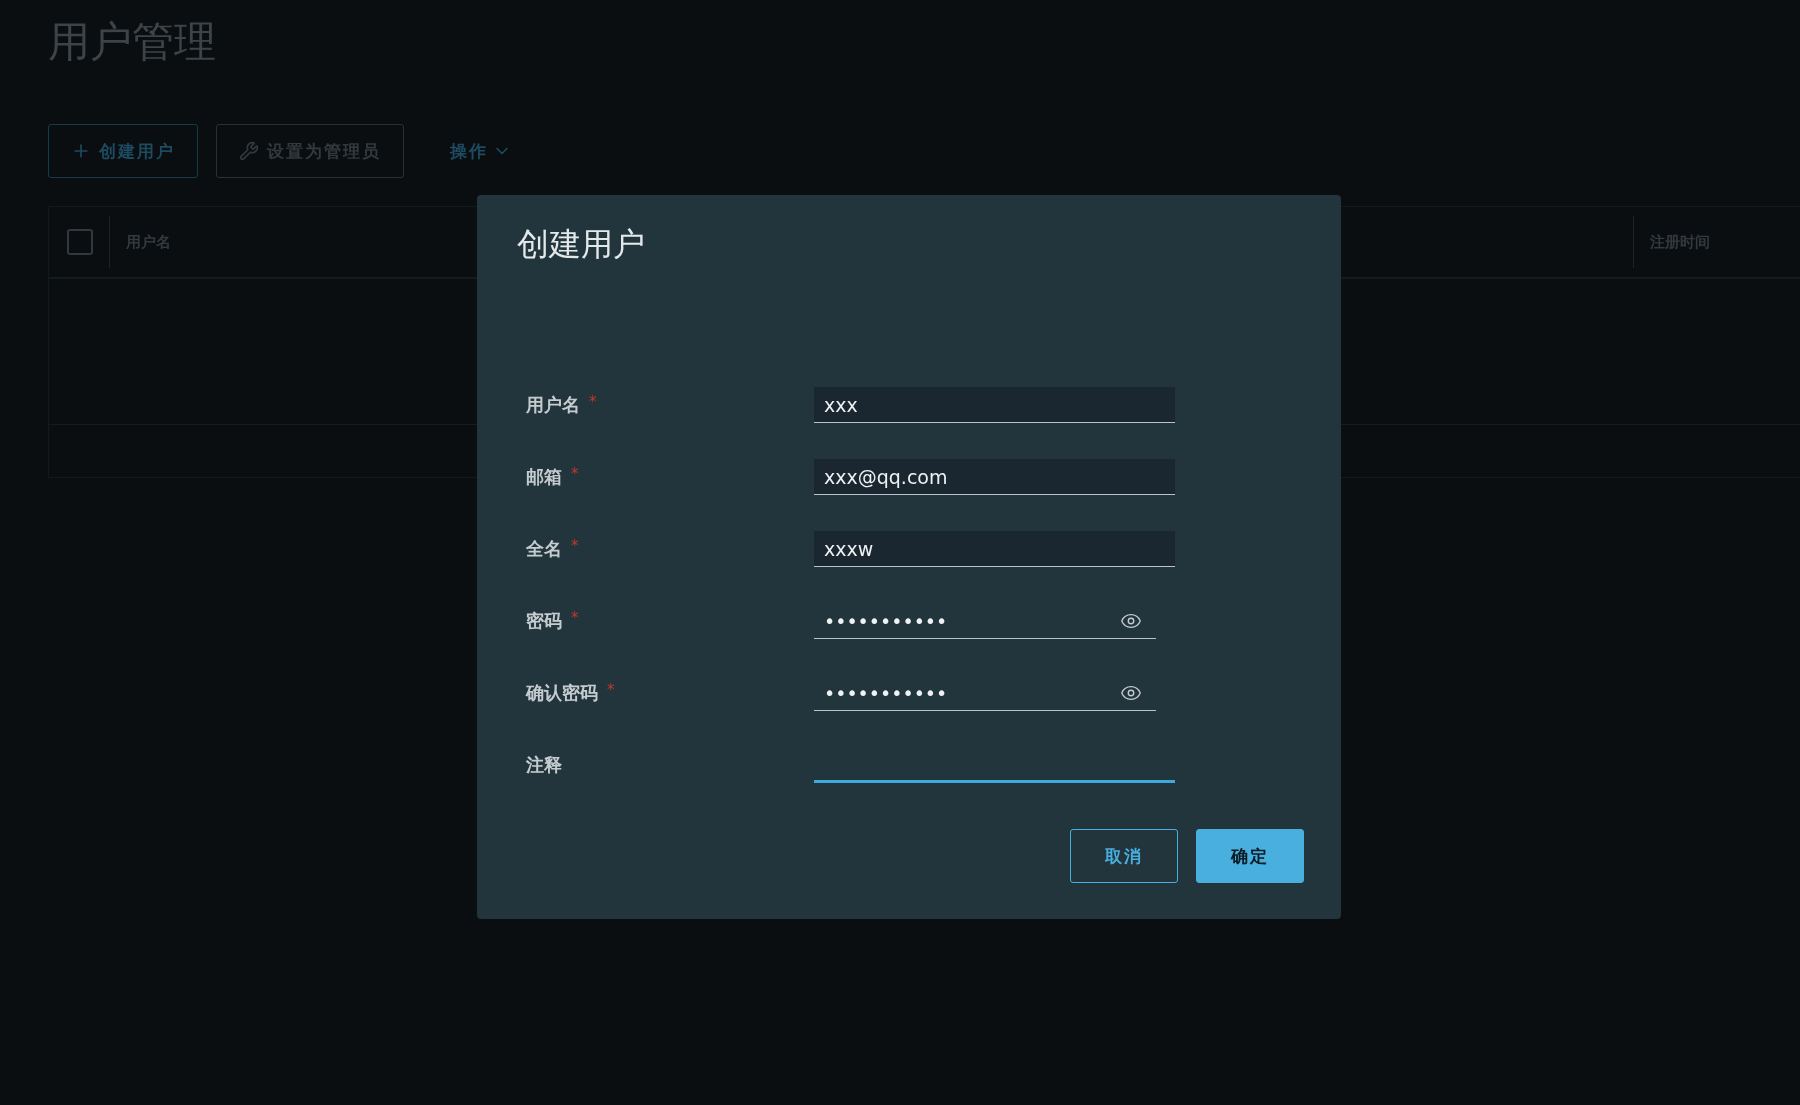 The height and width of the screenshot is (1105, 1800). Describe the element at coordinates (249, 151) in the screenshot. I see `wrench-icon` at that location.